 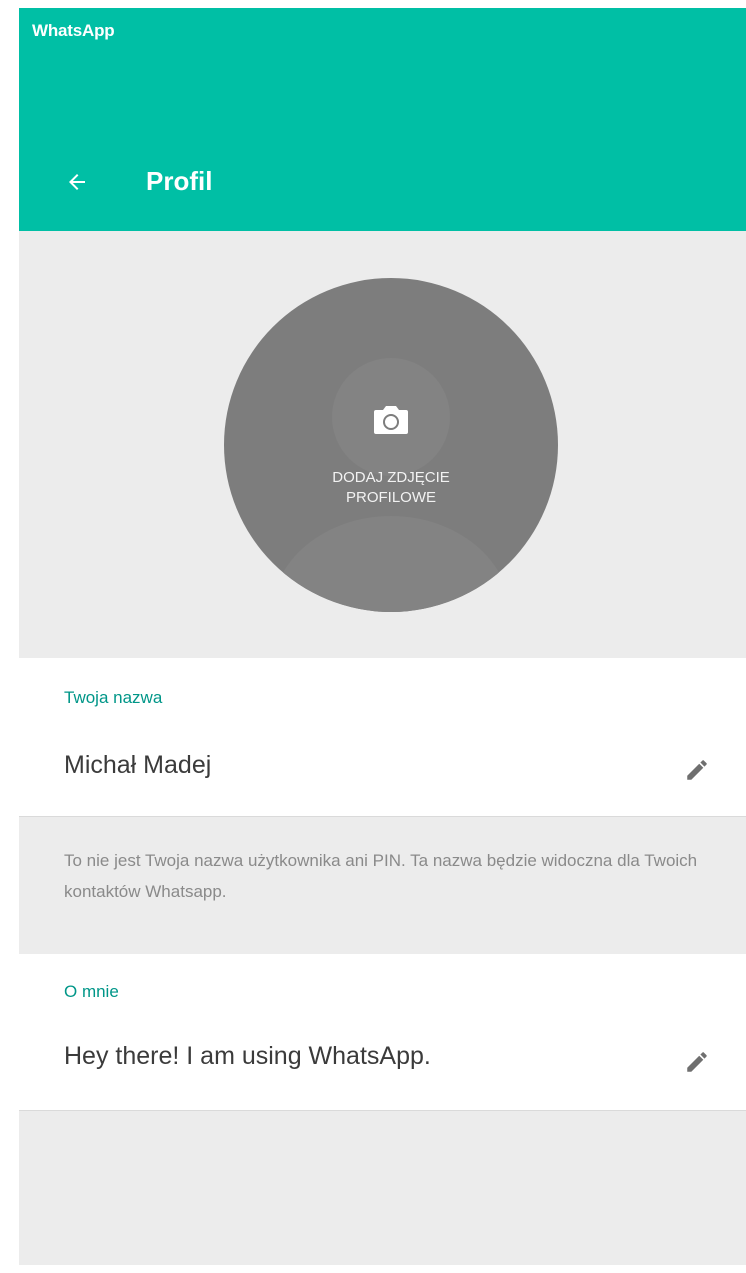 I want to click on name-field-label: Twoja nazwa, so click(x=113, y=697).